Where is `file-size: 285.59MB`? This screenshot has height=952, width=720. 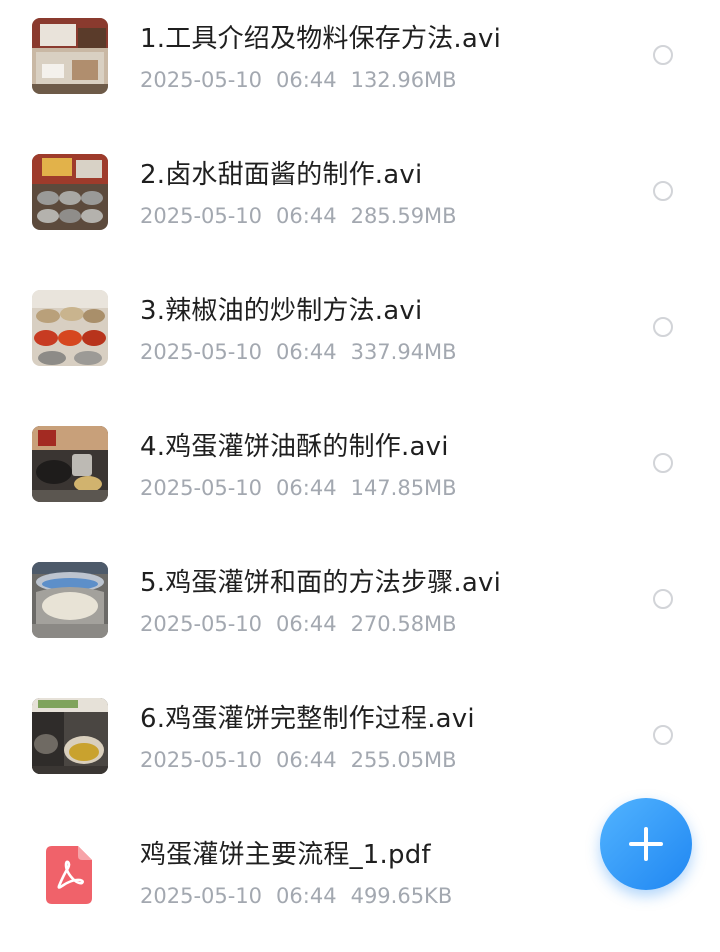 file-size: 285.59MB is located at coordinates (403, 216).